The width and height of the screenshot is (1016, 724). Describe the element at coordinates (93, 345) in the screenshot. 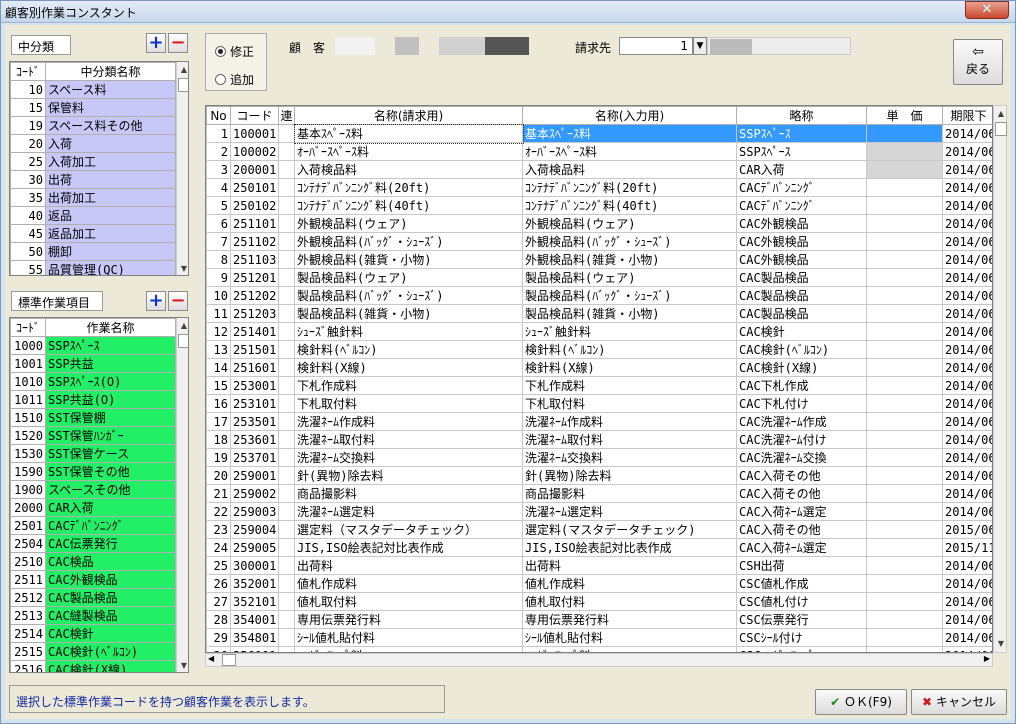

I see `standard-row: 1000 SSPｽﾍﾟｰｽ` at that location.